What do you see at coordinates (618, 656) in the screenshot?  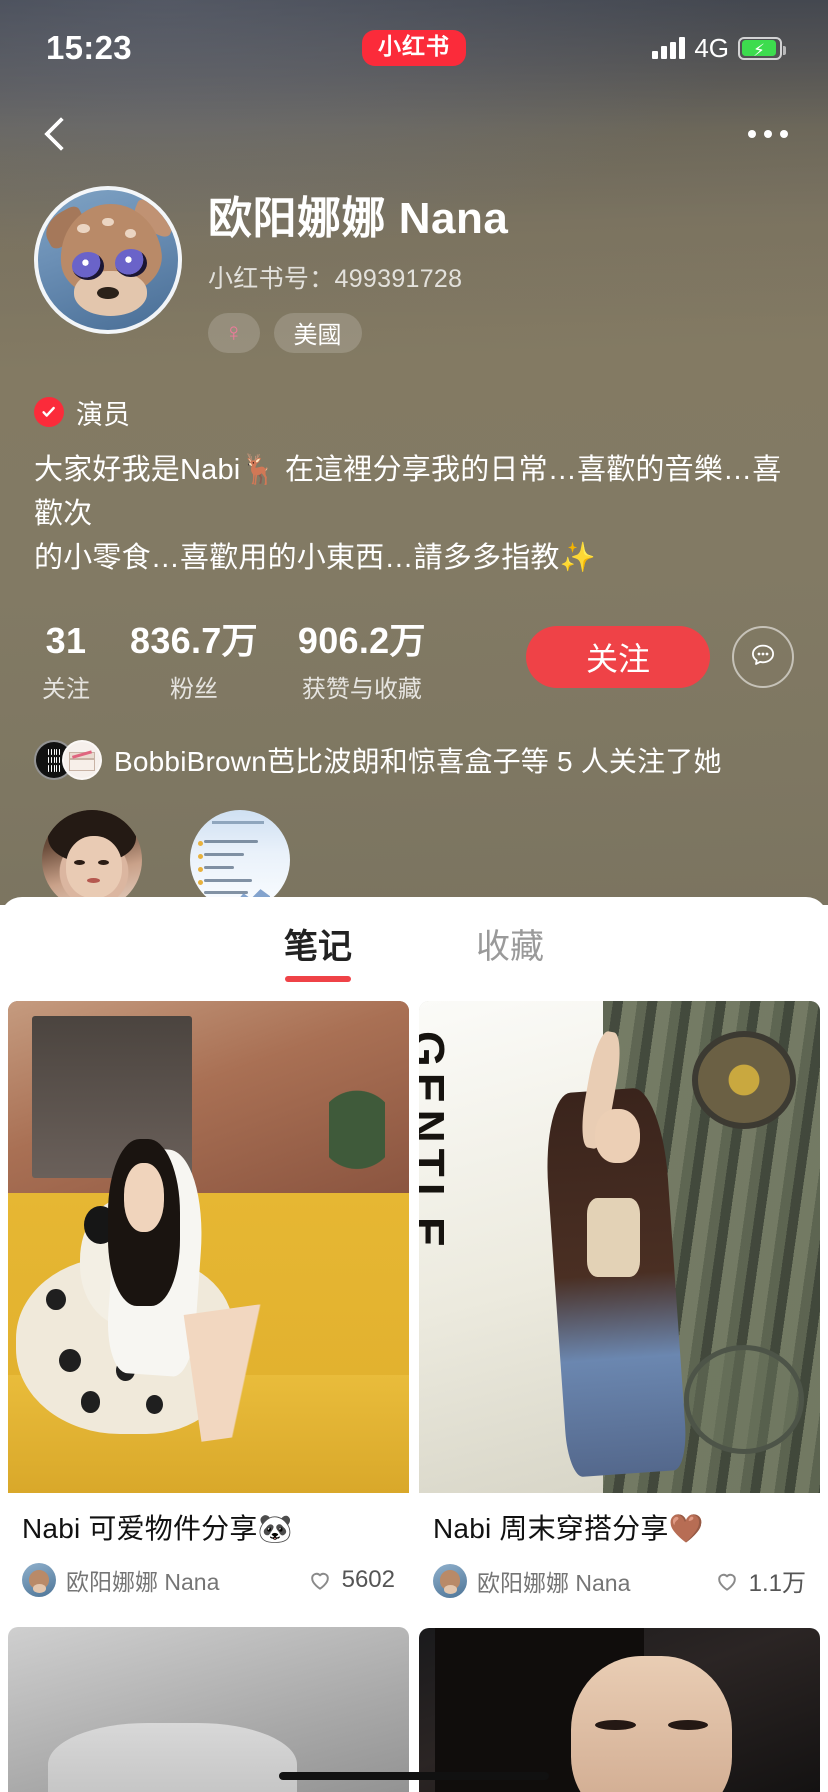 I see `follow-button: 关注` at bounding box center [618, 656].